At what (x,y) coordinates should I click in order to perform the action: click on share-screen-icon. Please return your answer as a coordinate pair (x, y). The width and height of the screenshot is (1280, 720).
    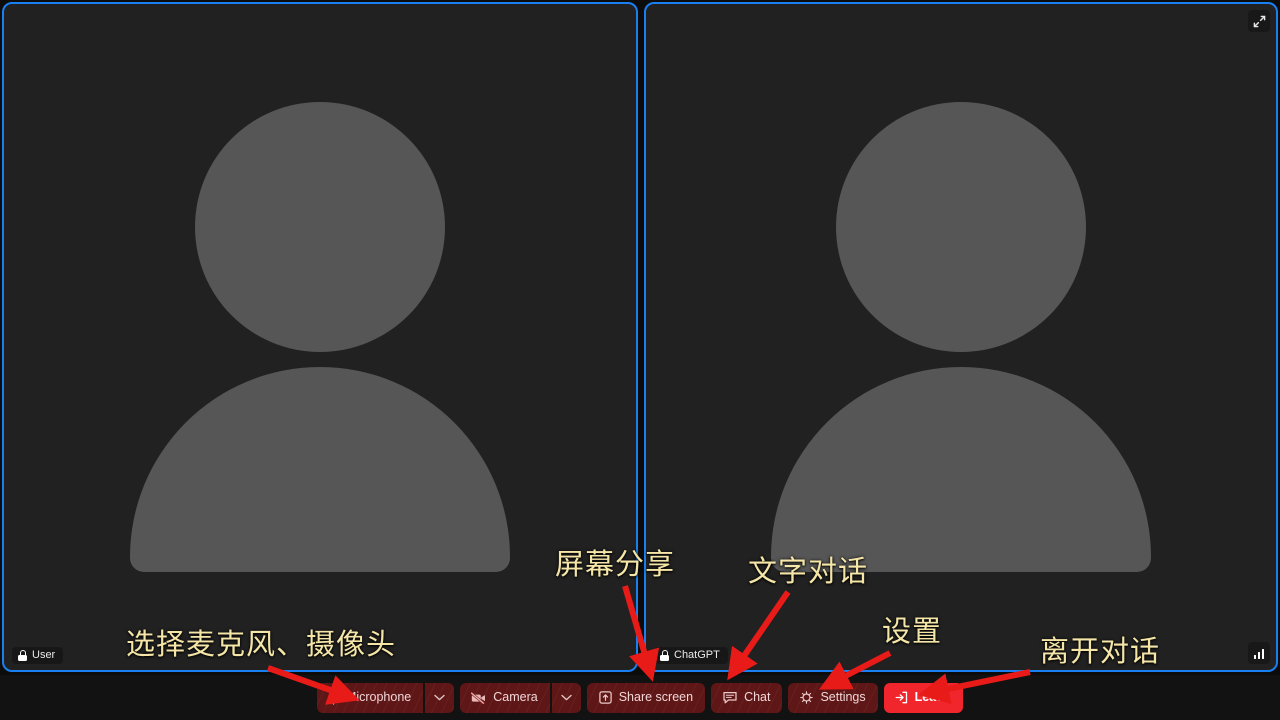
    Looking at the image, I should click on (605, 697).